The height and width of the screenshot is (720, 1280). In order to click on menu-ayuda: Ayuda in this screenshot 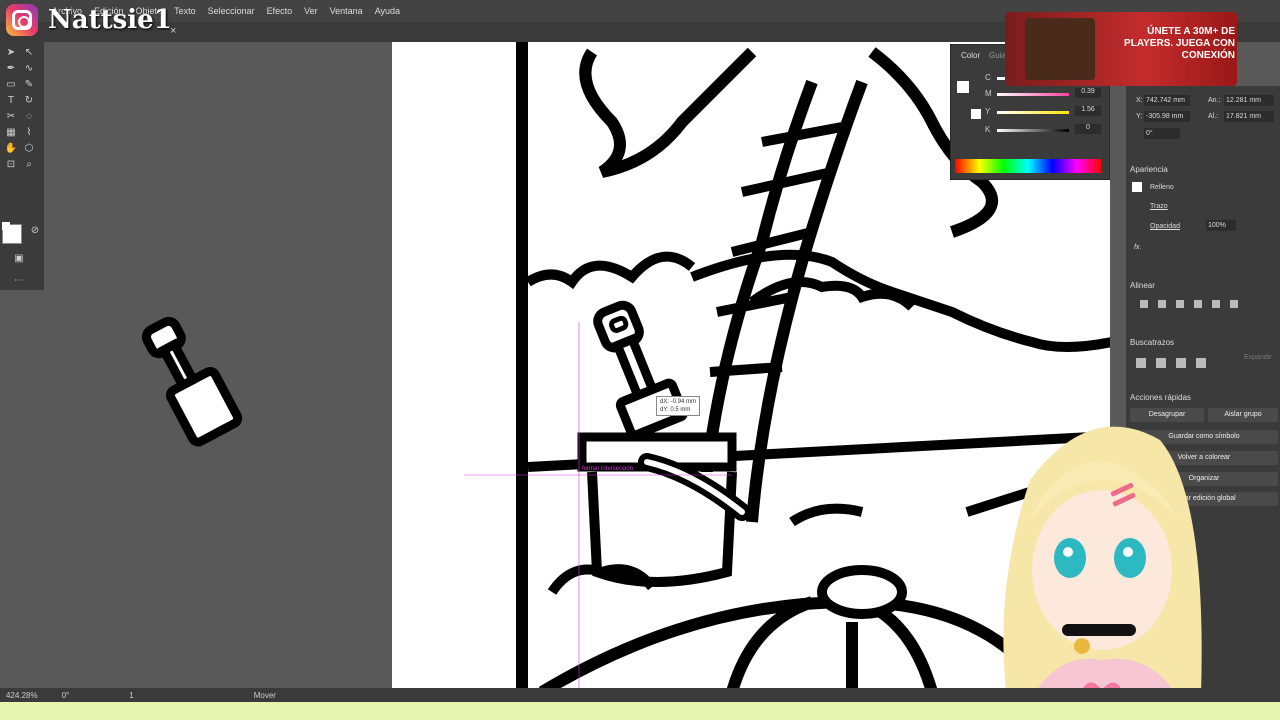, I will do `click(387, 11)`.